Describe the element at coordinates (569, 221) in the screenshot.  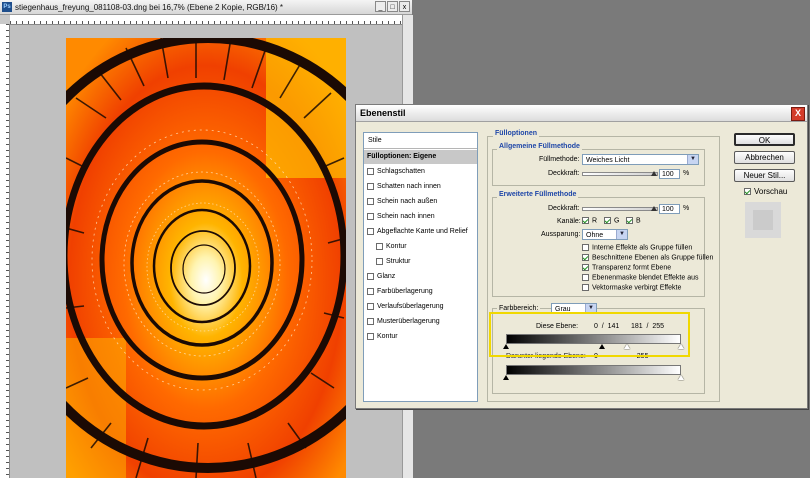
I see `channels-label: Kanäle:` at that location.